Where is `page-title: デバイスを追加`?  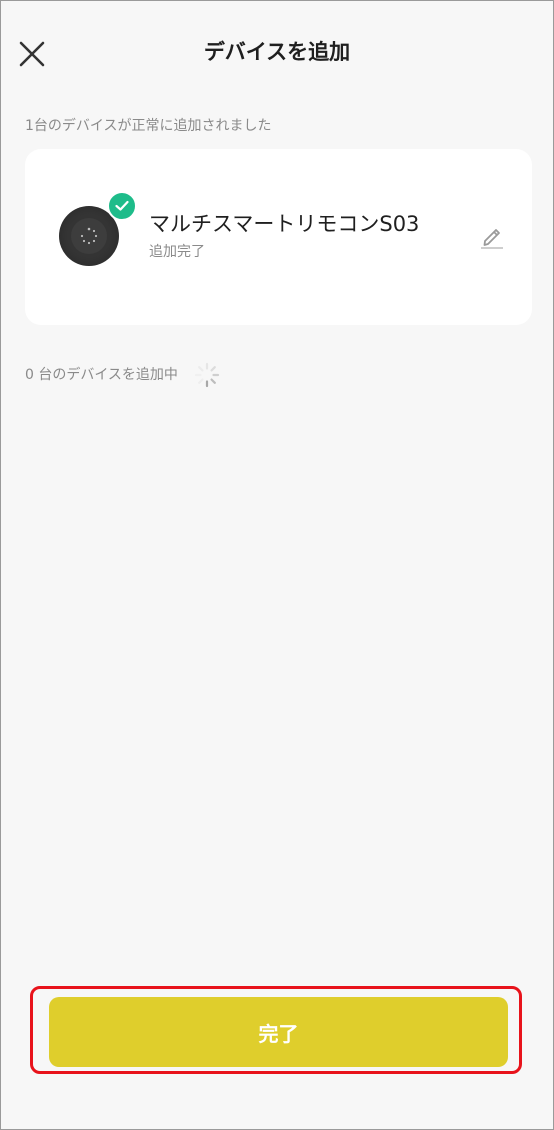
page-title: デバイスを追加 is located at coordinates (277, 52).